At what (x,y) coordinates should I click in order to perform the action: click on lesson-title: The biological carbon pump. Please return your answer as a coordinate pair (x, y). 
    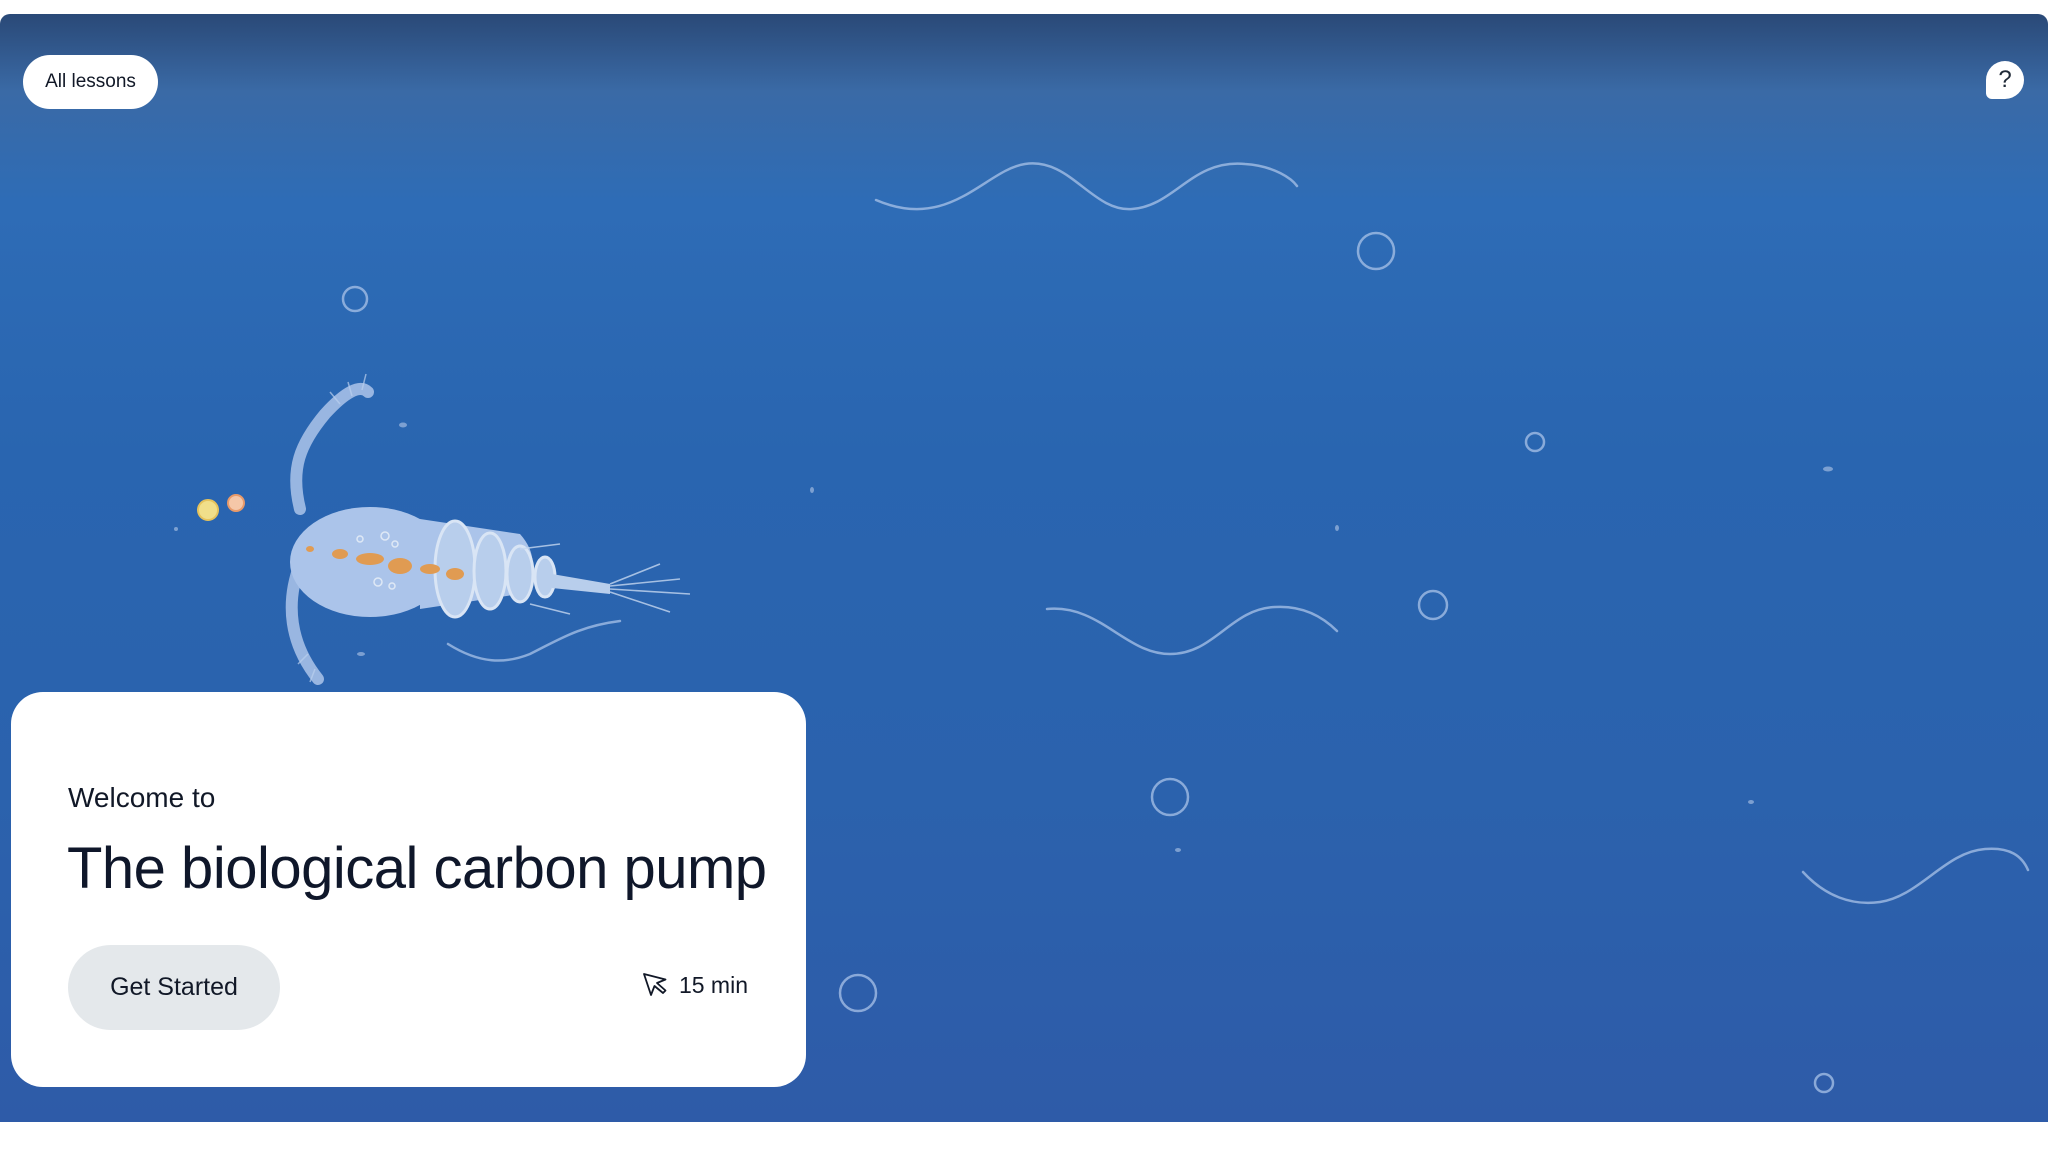
    Looking at the image, I should click on (417, 868).